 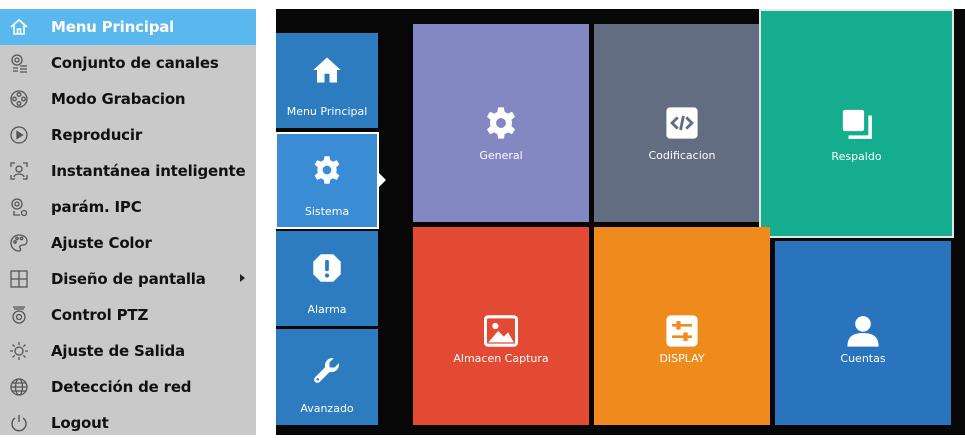 What do you see at coordinates (242, 278) in the screenshot?
I see `submenu-arrow-icon` at bounding box center [242, 278].